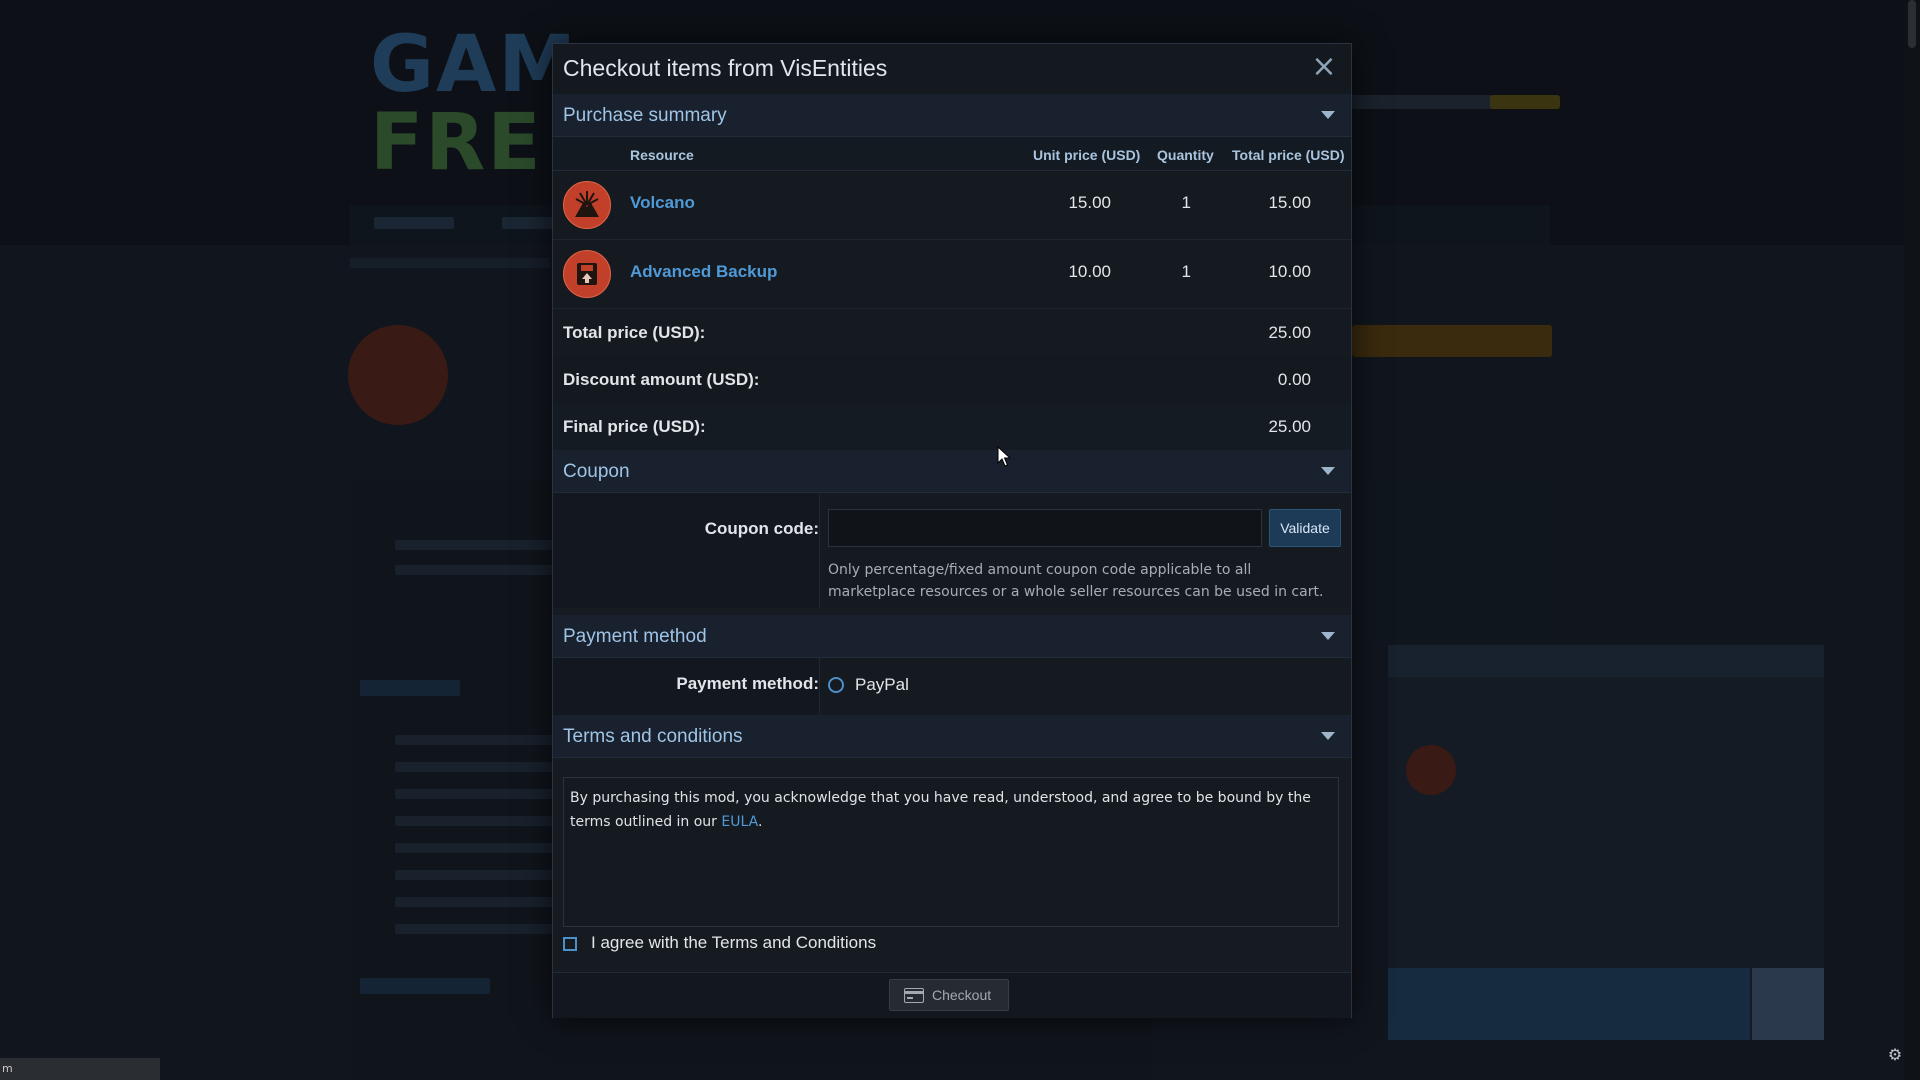 The image size is (1920, 1080). What do you see at coordinates (587, 274) in the screenshot?
I see `backup-icon` at bounding box center [587, 274].